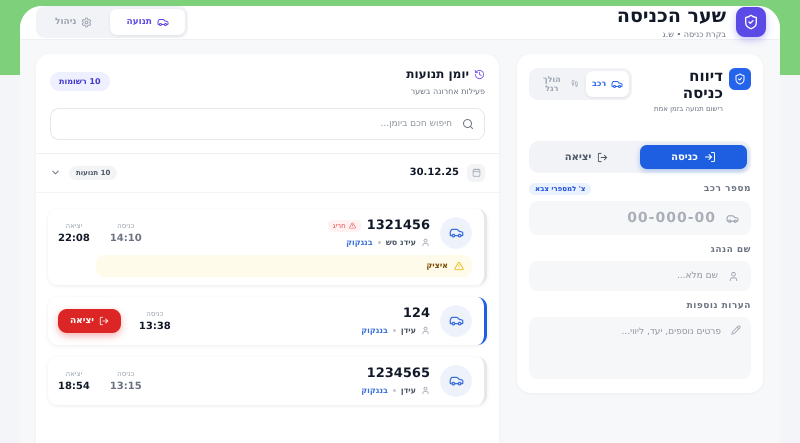  I want to click on record-count: 10 רשומות, so click(80, 82).